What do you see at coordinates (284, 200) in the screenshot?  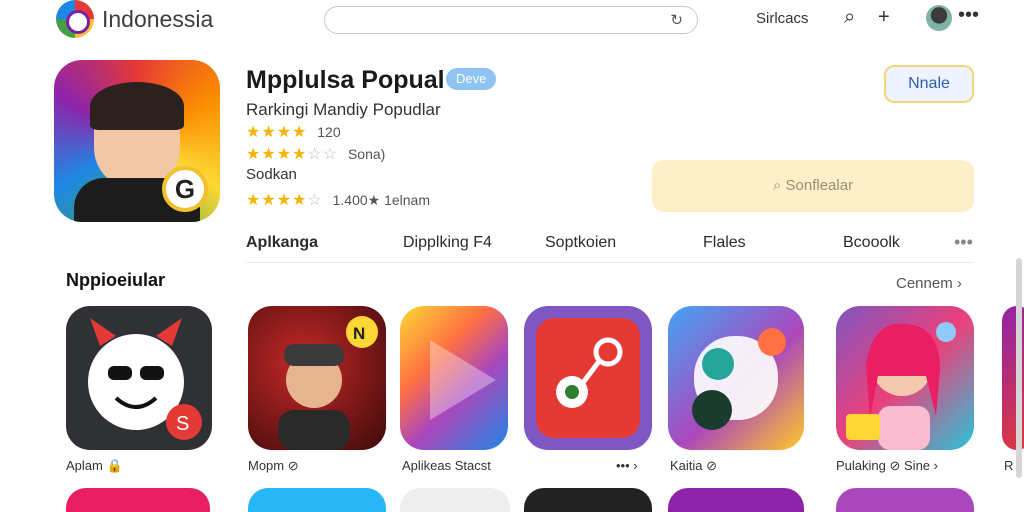 I see `stars-icon: ★★★★☆` at bounding box center [284, 200].